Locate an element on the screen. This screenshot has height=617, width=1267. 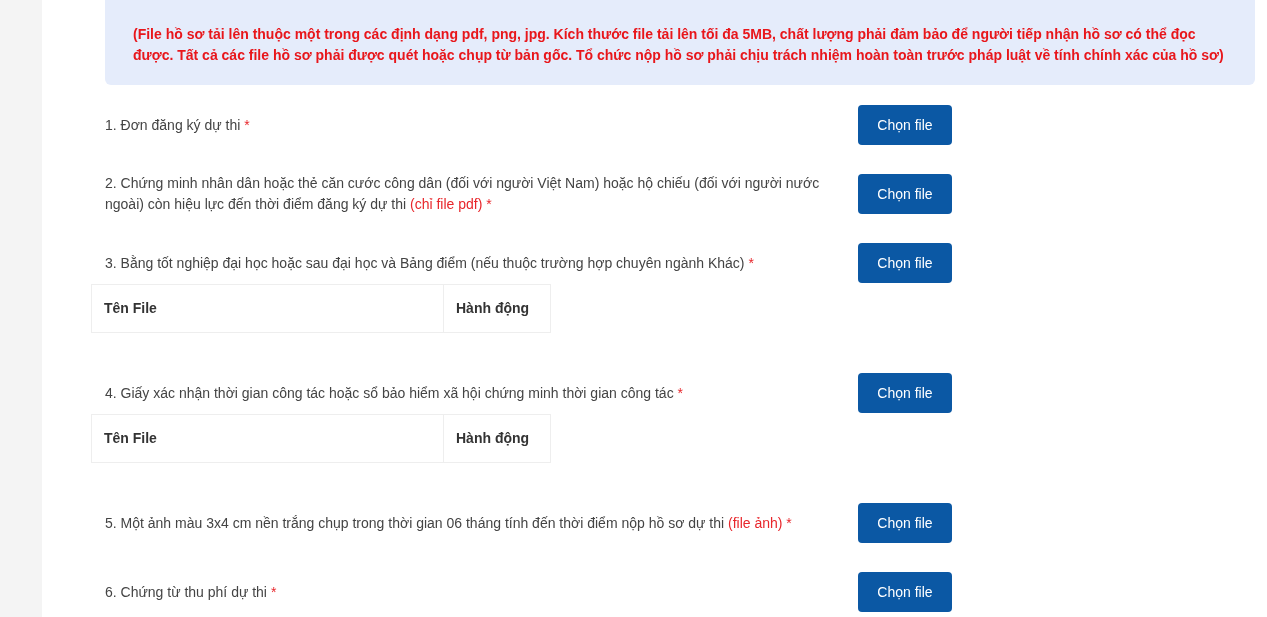
item-label: 1. Đơn đăng ký dự thi * is located at coordinates (178, 125).